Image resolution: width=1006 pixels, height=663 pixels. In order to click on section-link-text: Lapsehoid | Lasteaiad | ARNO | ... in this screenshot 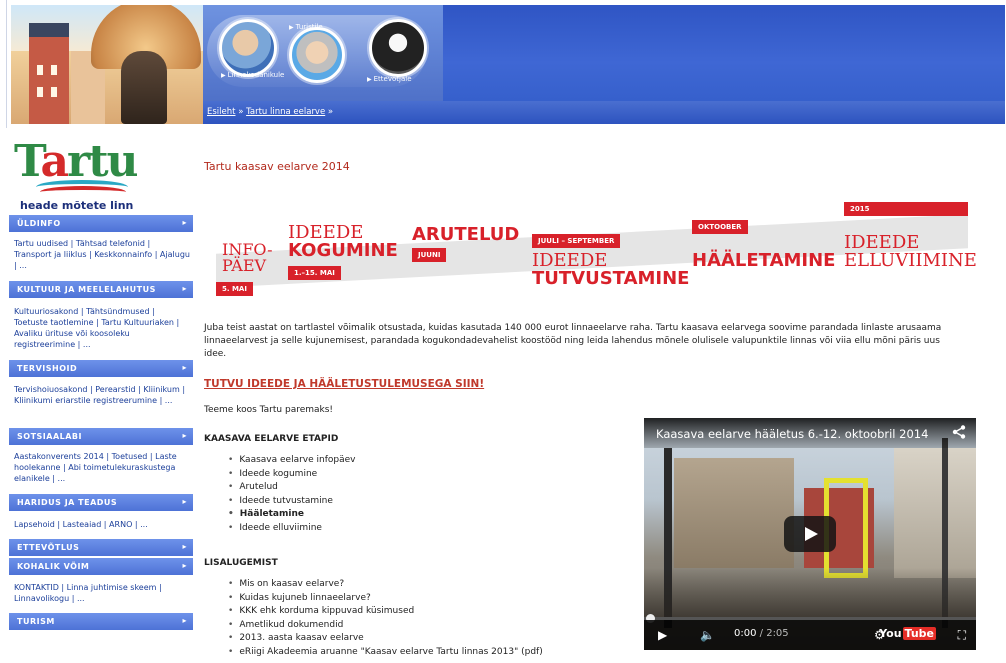, I will do `click(81, 524)`.